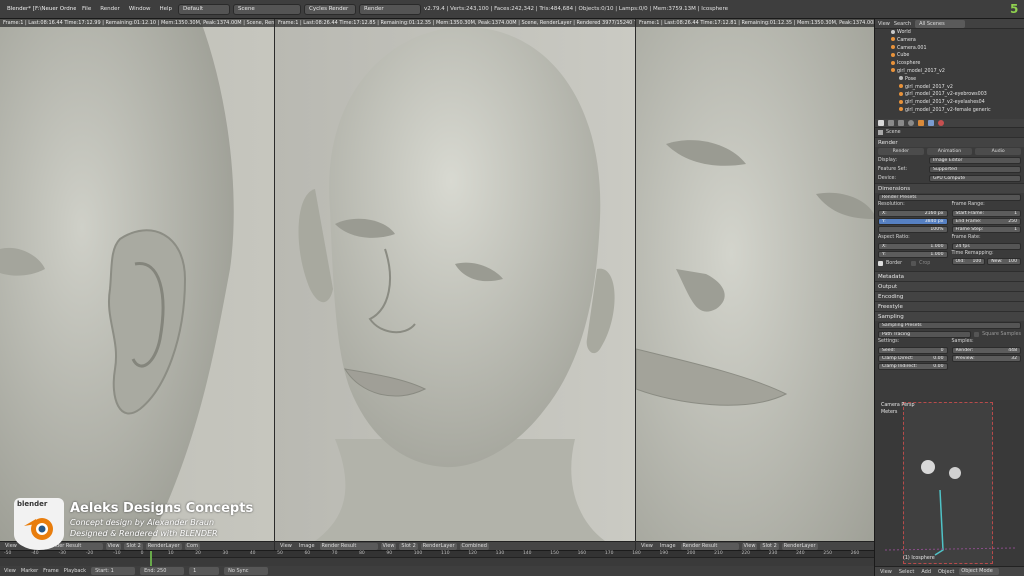 This screenshot has width=1024, height=576. Describe the element at coordinates (887, 178) in the screenshot. I see `device-label: Device:` at that location.